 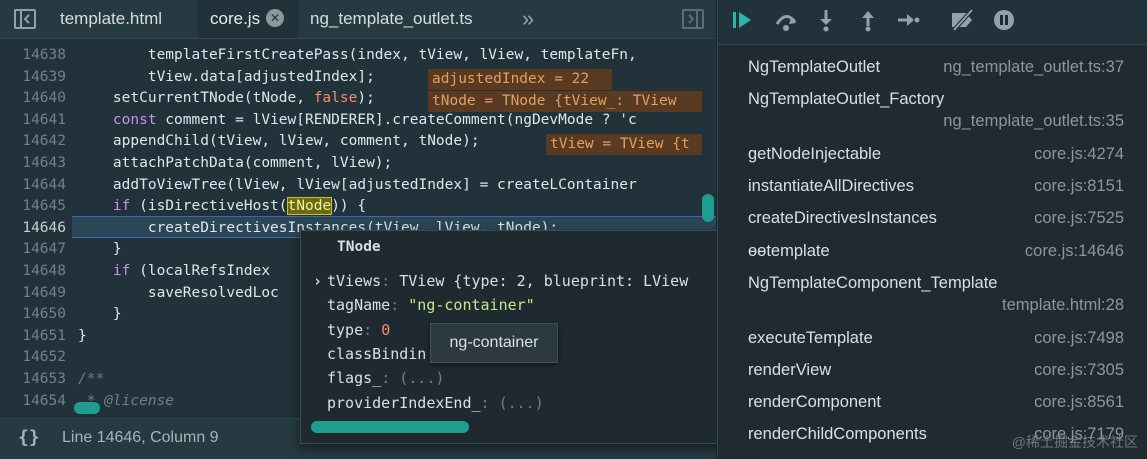 I want to click on popup-horizontal-scrollbar-thumb, so click(x=390, y=427).